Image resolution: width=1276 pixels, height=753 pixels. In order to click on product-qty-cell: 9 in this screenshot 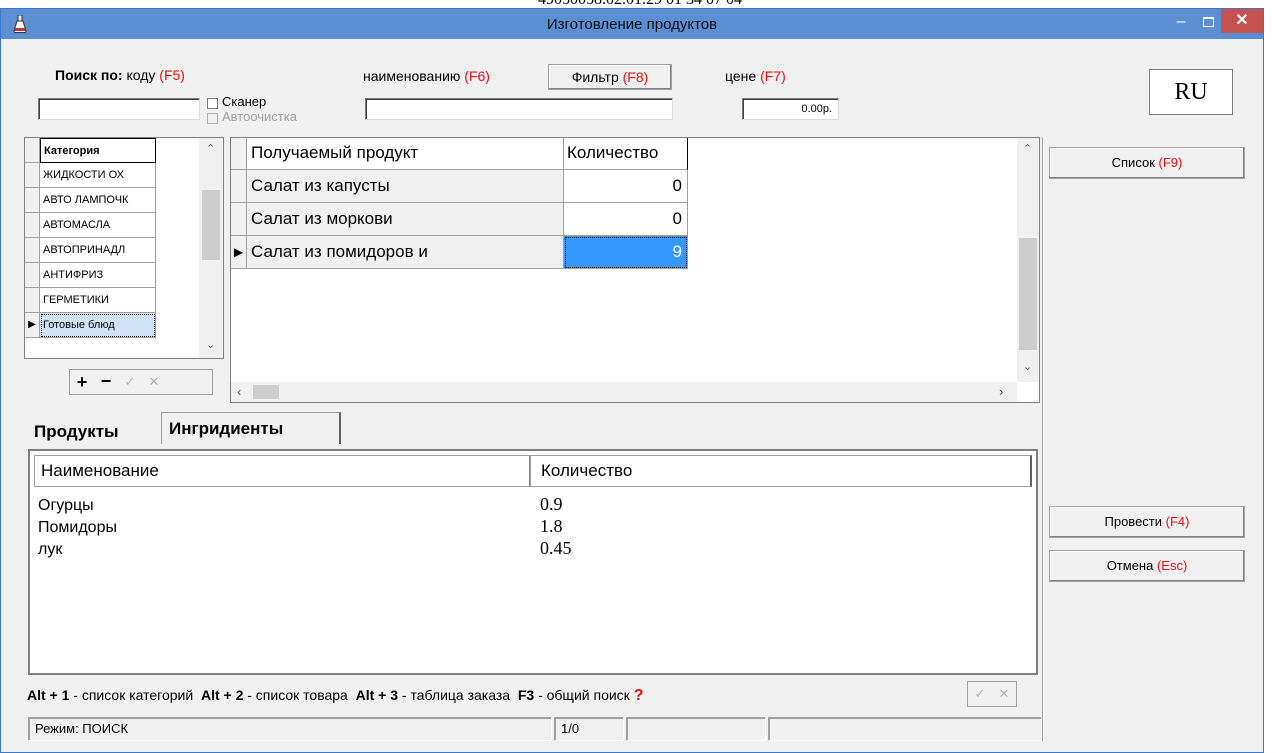, I will do `click(626, 252)`.